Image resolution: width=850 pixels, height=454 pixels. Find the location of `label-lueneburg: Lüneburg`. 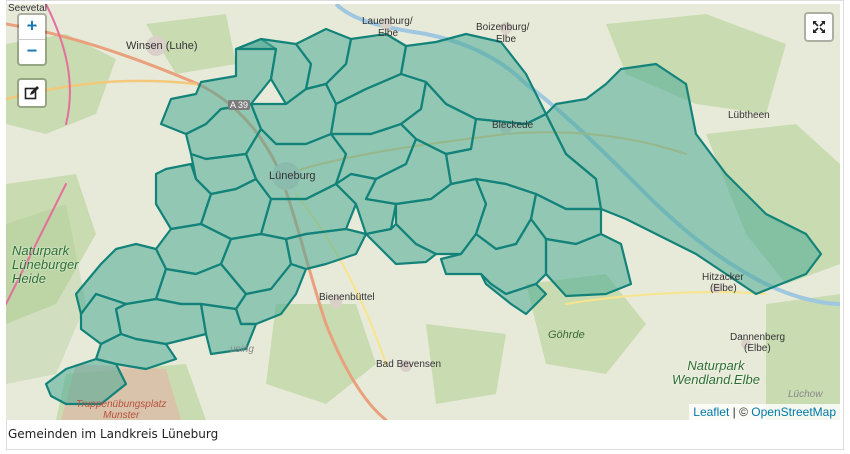

label-lueneburg: Lüneburg is located at coordinates (292, 176).